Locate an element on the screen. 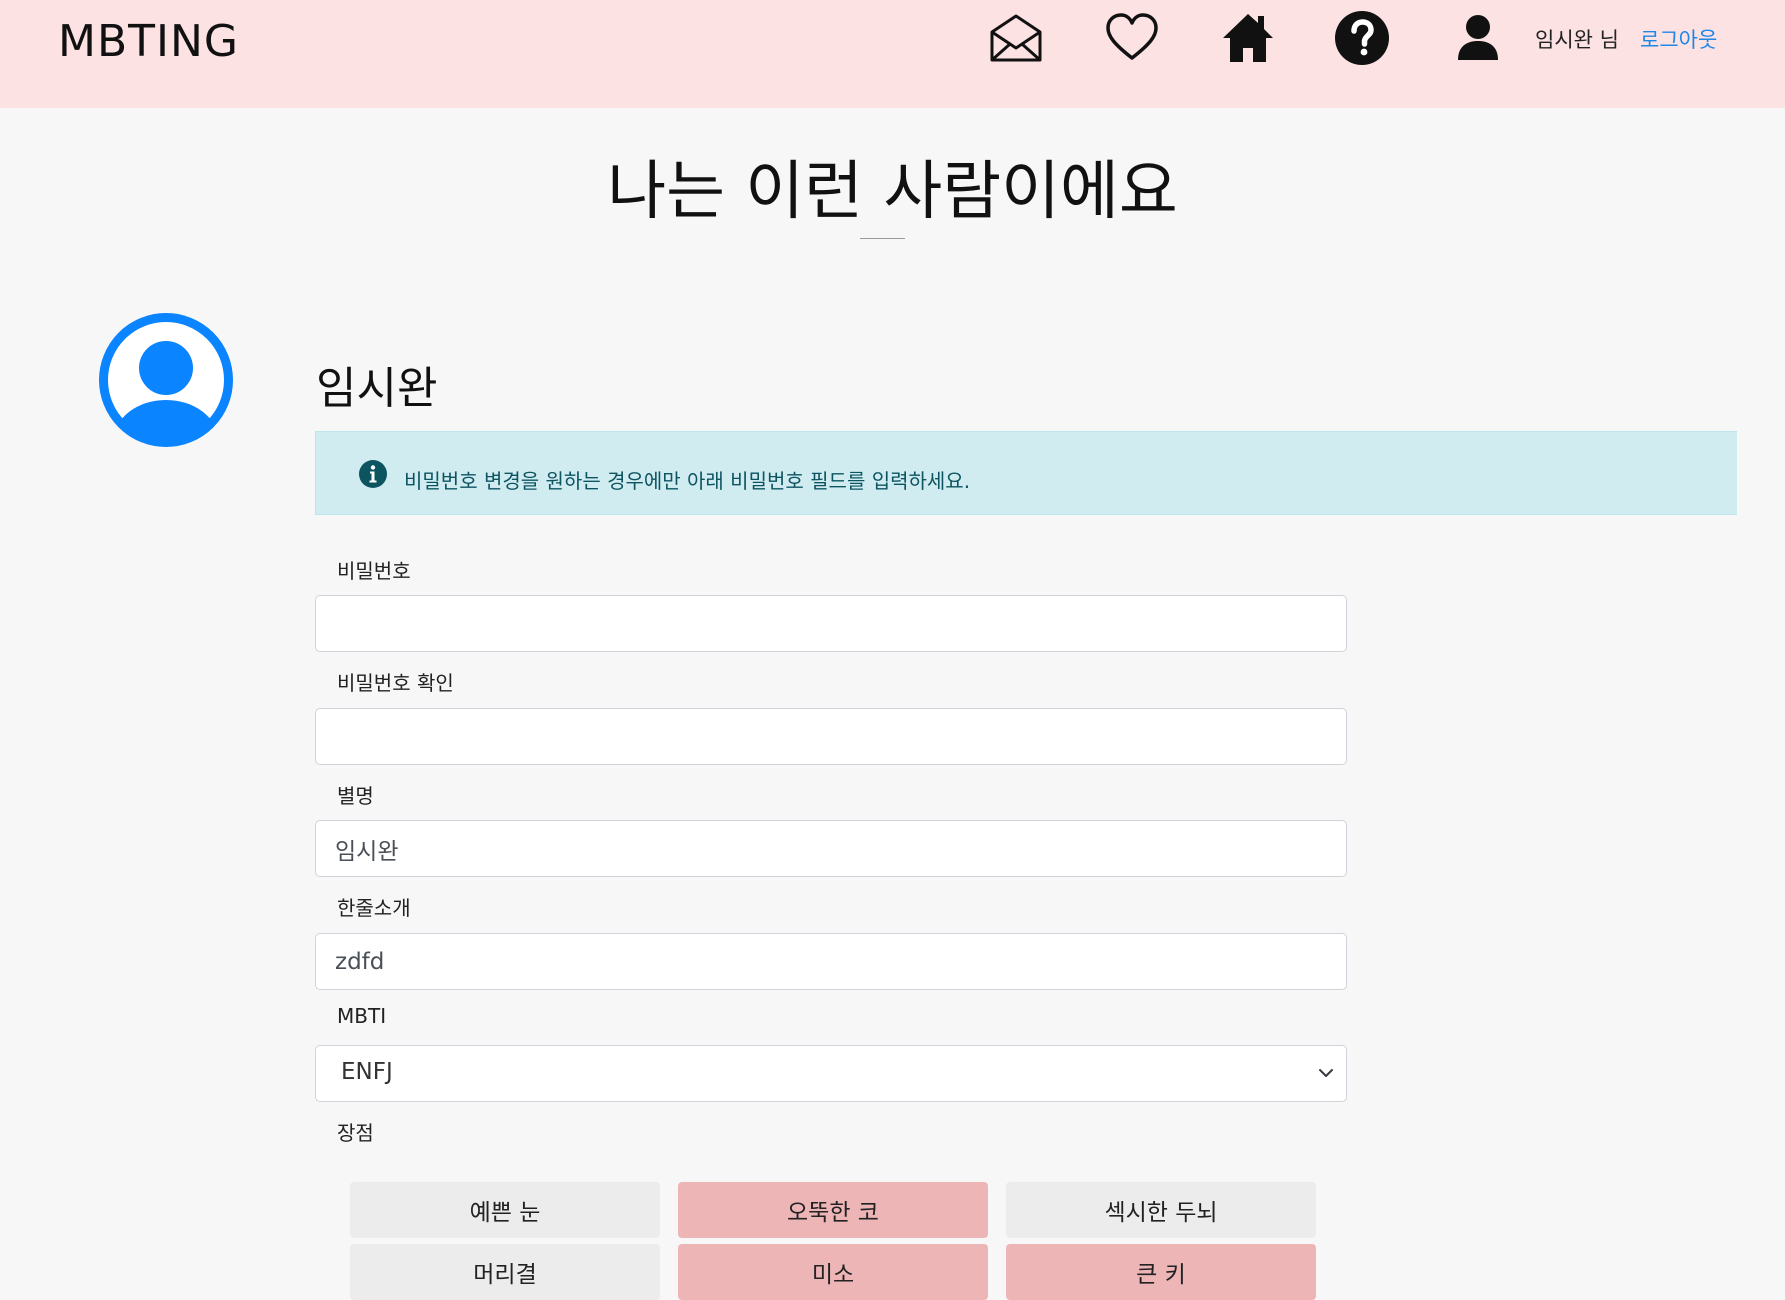  info-circle-icon is located at coordinates (373, 474).